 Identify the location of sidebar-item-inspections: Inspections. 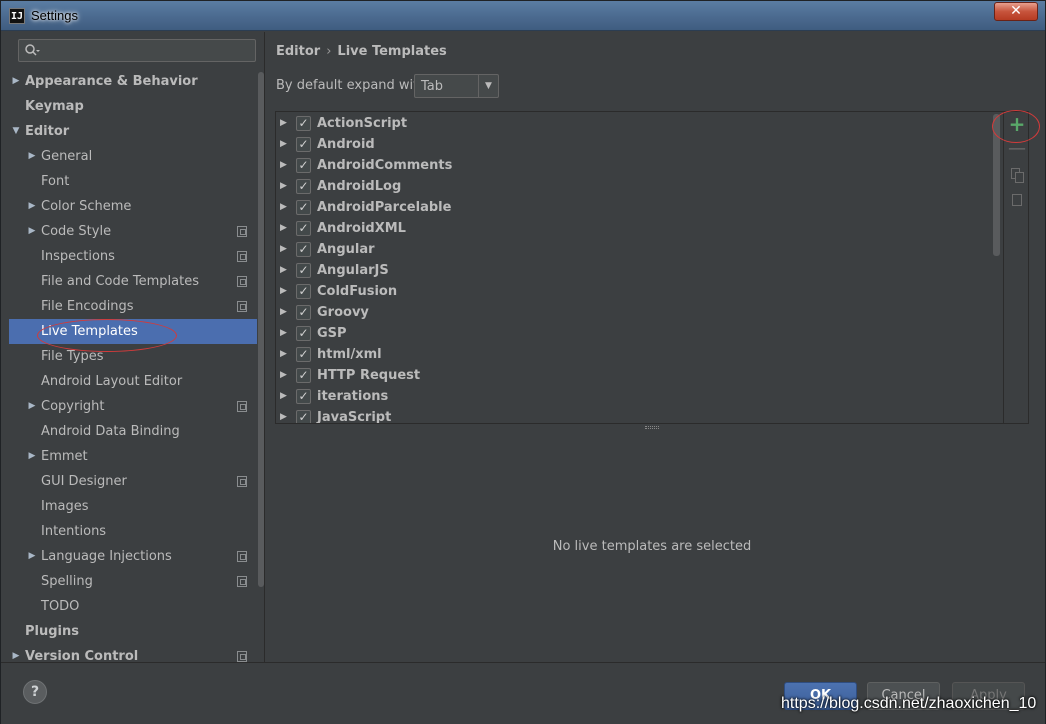
(133, 256).